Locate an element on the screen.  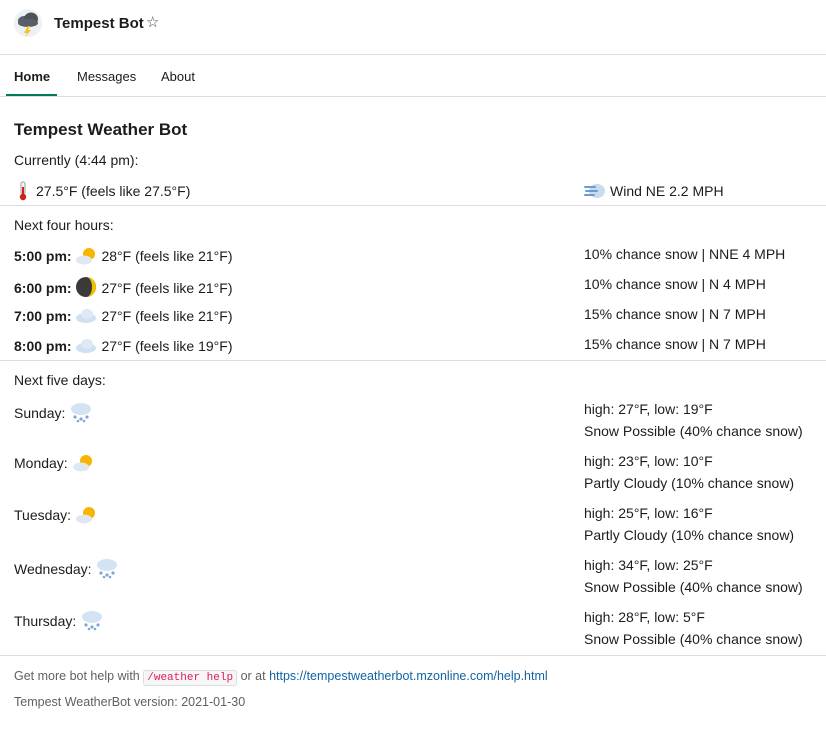
app-header: Tempest Bot ☆ is located at coordinates (413, 27).